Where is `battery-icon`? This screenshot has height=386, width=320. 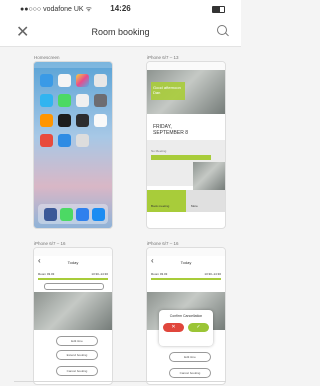 battery-icon is located at coordinates (218, 9).